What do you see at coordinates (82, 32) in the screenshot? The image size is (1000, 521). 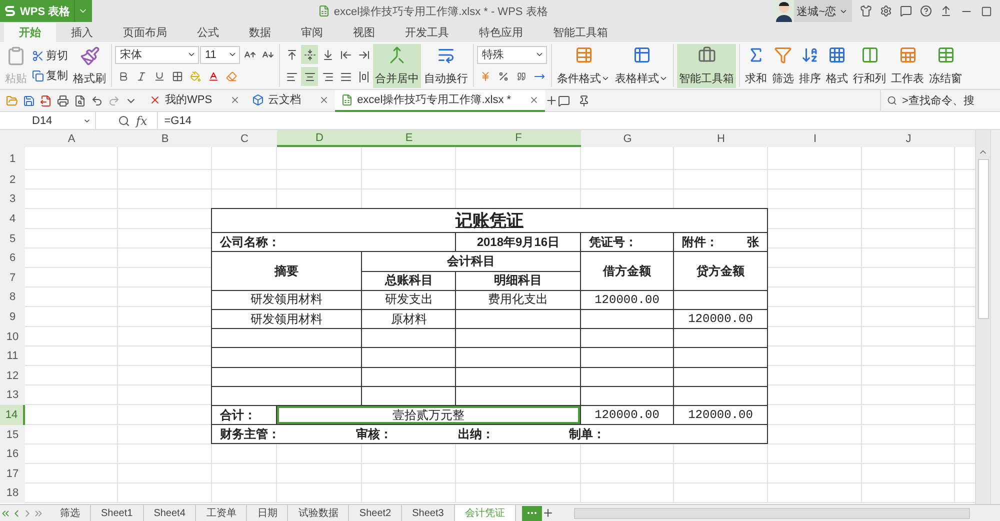 I see `ribbon-tab: 插入` at bounding box center [82, 32].